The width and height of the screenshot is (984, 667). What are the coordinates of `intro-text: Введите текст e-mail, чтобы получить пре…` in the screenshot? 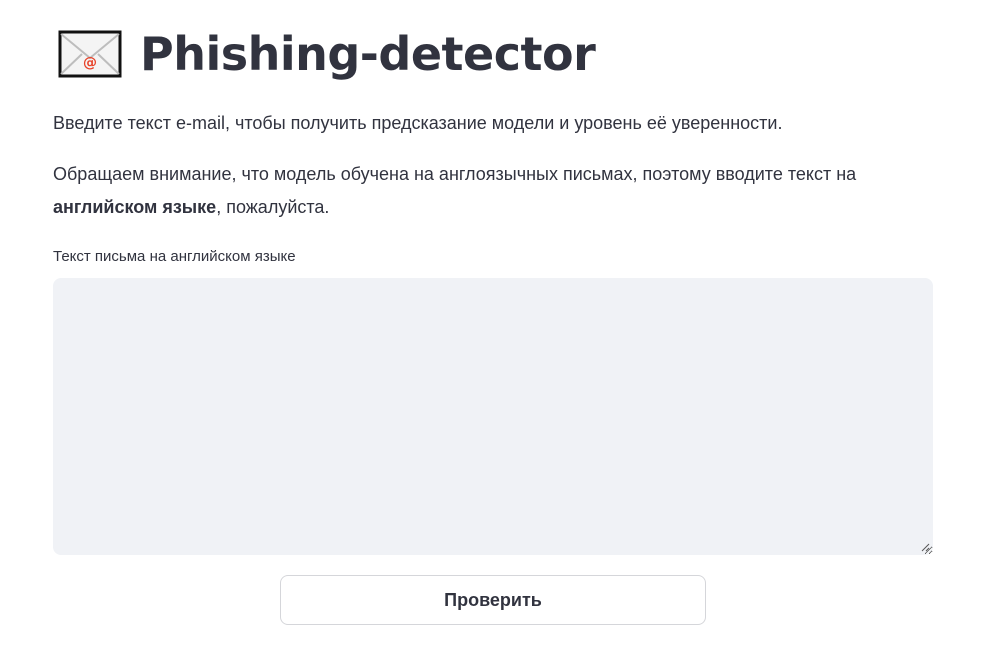 It's located at (418, 123).